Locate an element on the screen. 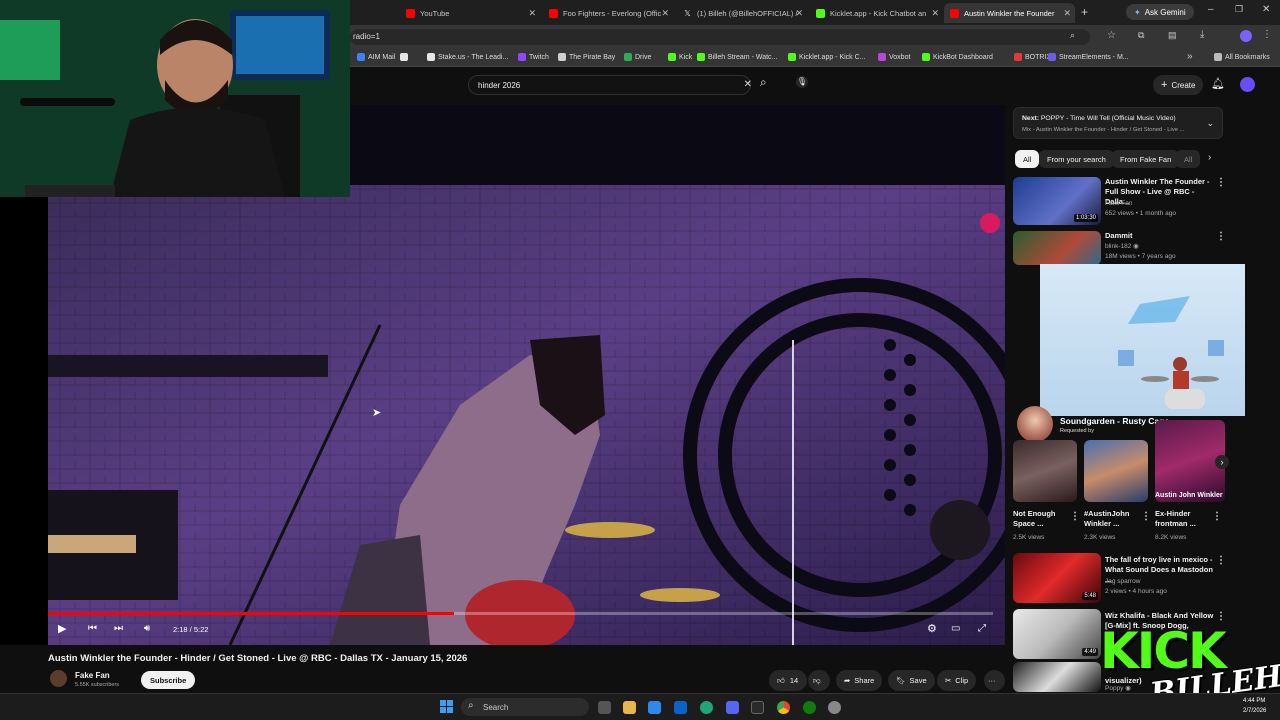 Image resolution: width=1280 pixels, height=720 pixels. discord-icon is located at coordinates (732, 707).